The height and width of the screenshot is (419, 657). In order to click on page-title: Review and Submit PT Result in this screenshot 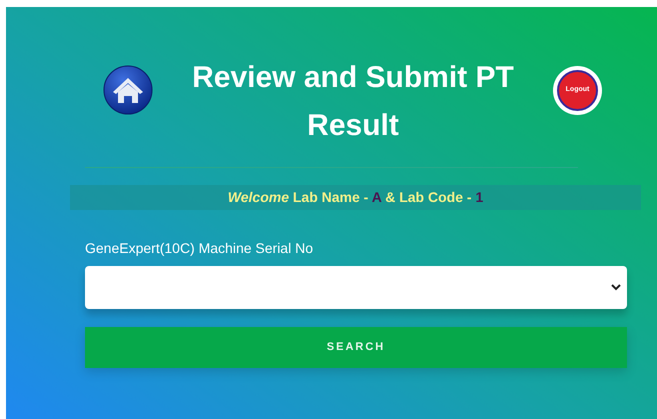, I will do `click(353, 102)`.